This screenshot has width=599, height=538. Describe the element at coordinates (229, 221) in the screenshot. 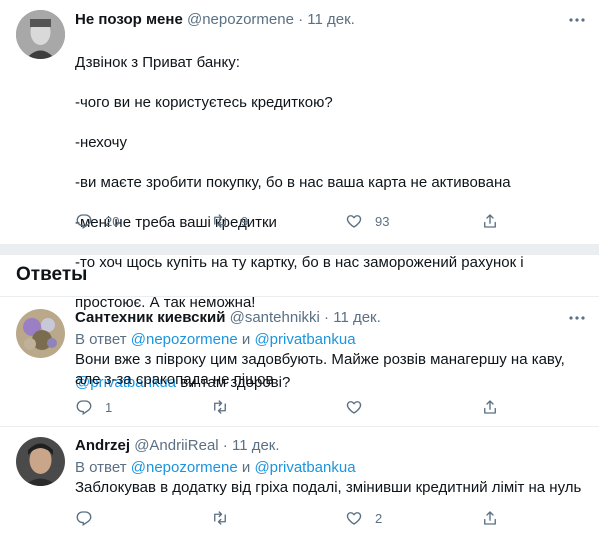

I see `retweet-button: 9` at that location.